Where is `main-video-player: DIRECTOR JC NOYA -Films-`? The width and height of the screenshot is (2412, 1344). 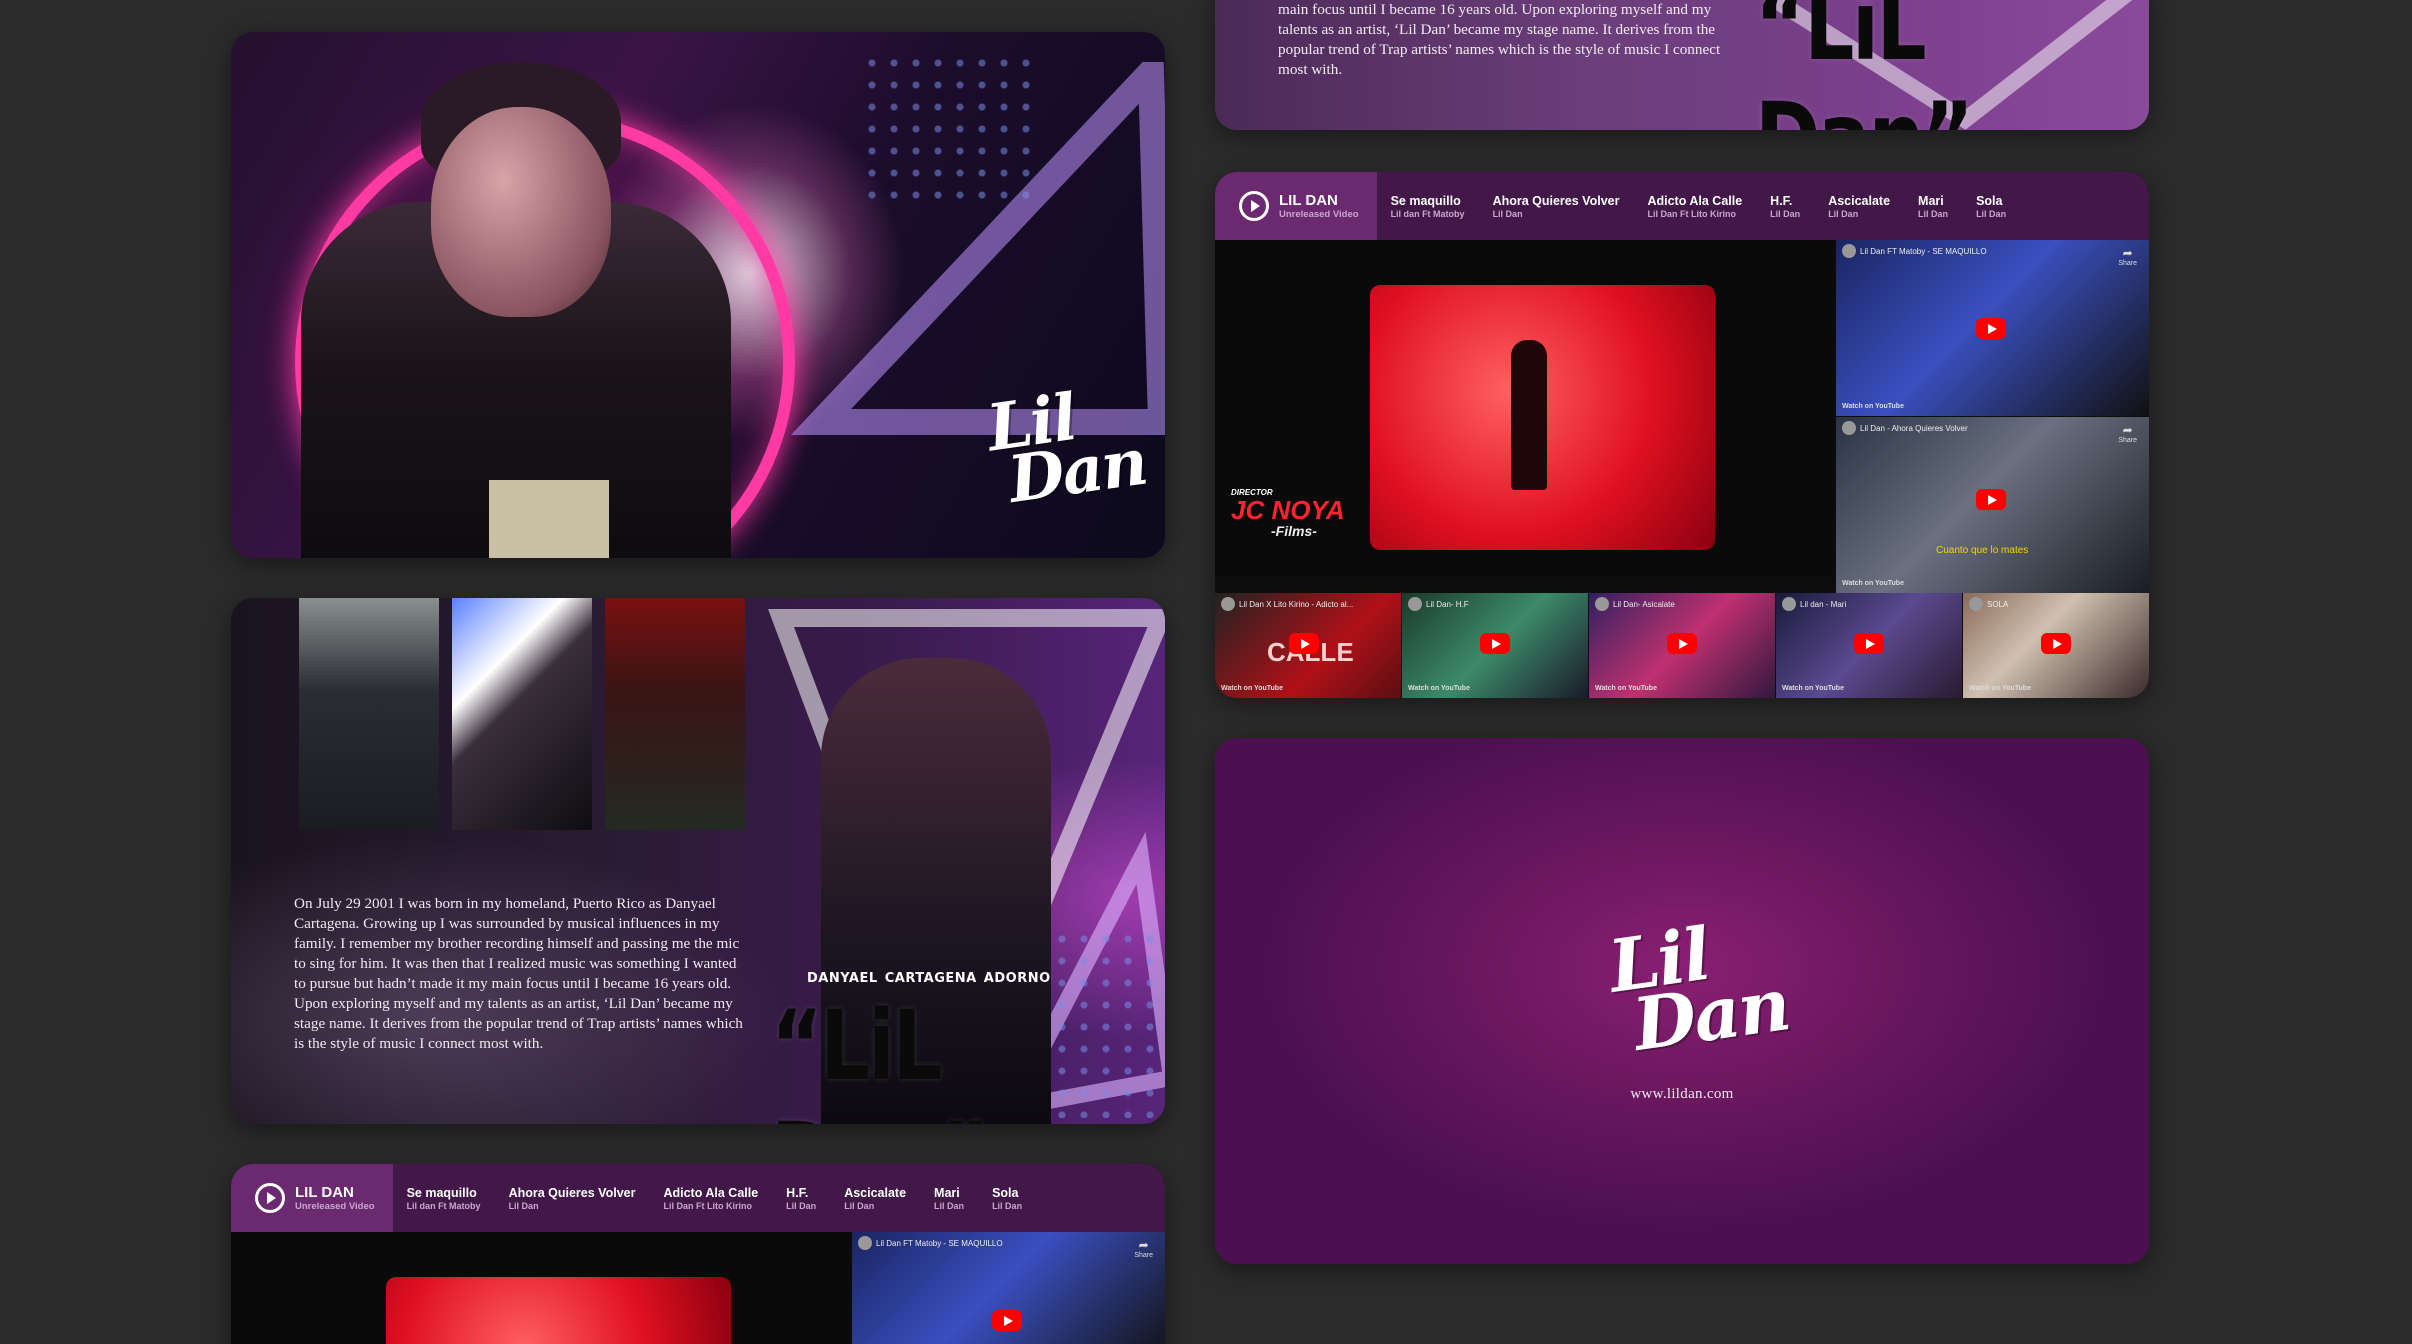 main-video-player: DIRECTOR JC NOYA -Films- is located at coordinates (1525, 408).